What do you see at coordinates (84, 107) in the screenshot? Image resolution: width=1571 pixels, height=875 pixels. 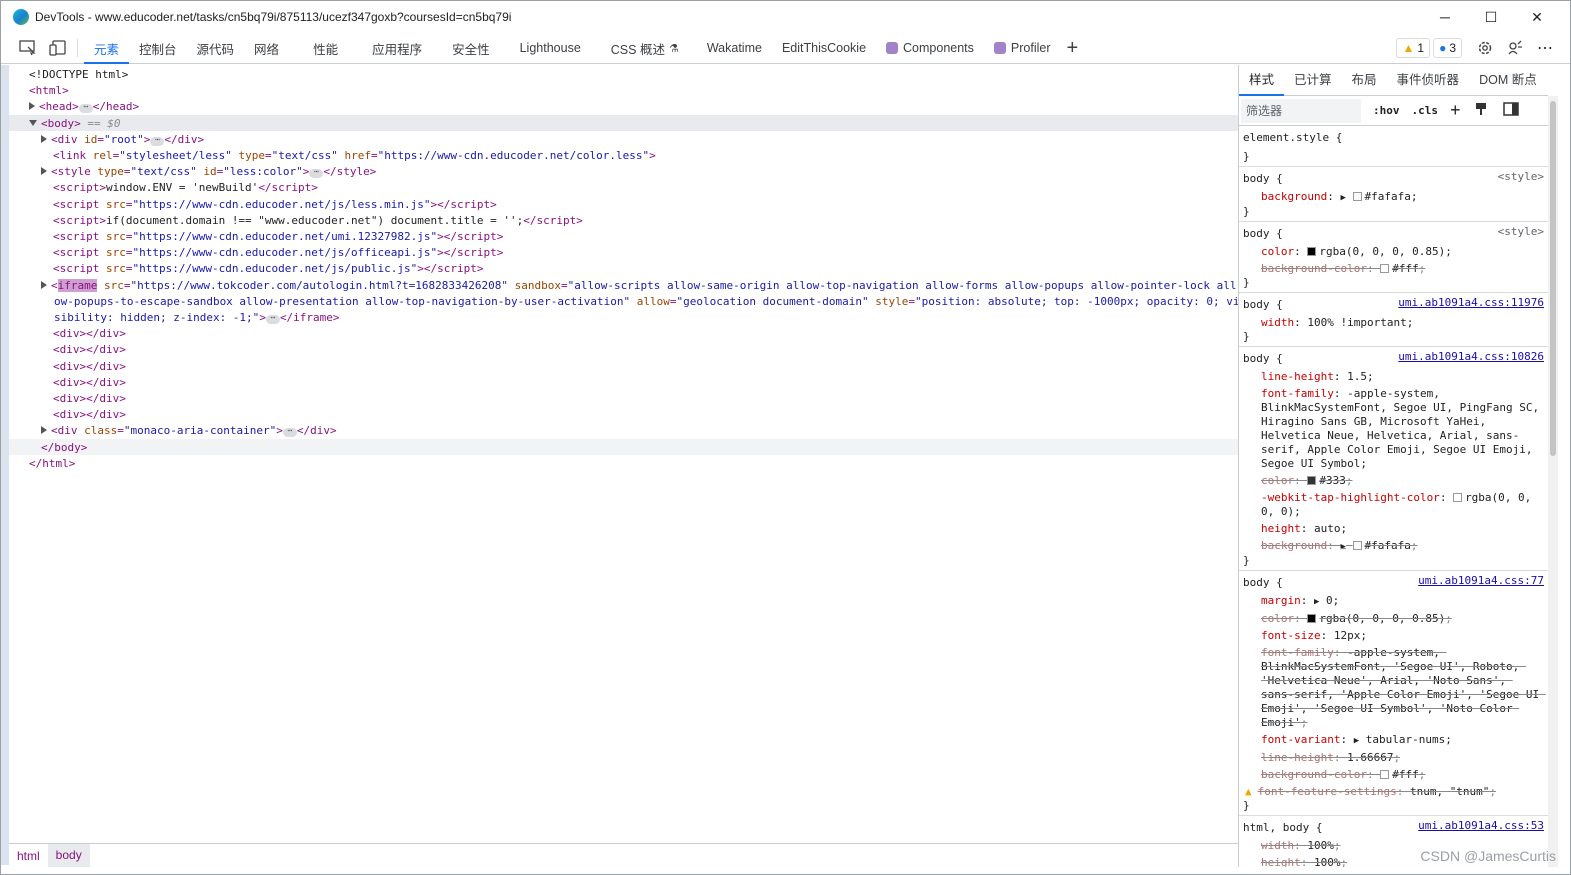 I see `head-node-line: <head> ⋯ </head>` at bounding box center [84, 107].